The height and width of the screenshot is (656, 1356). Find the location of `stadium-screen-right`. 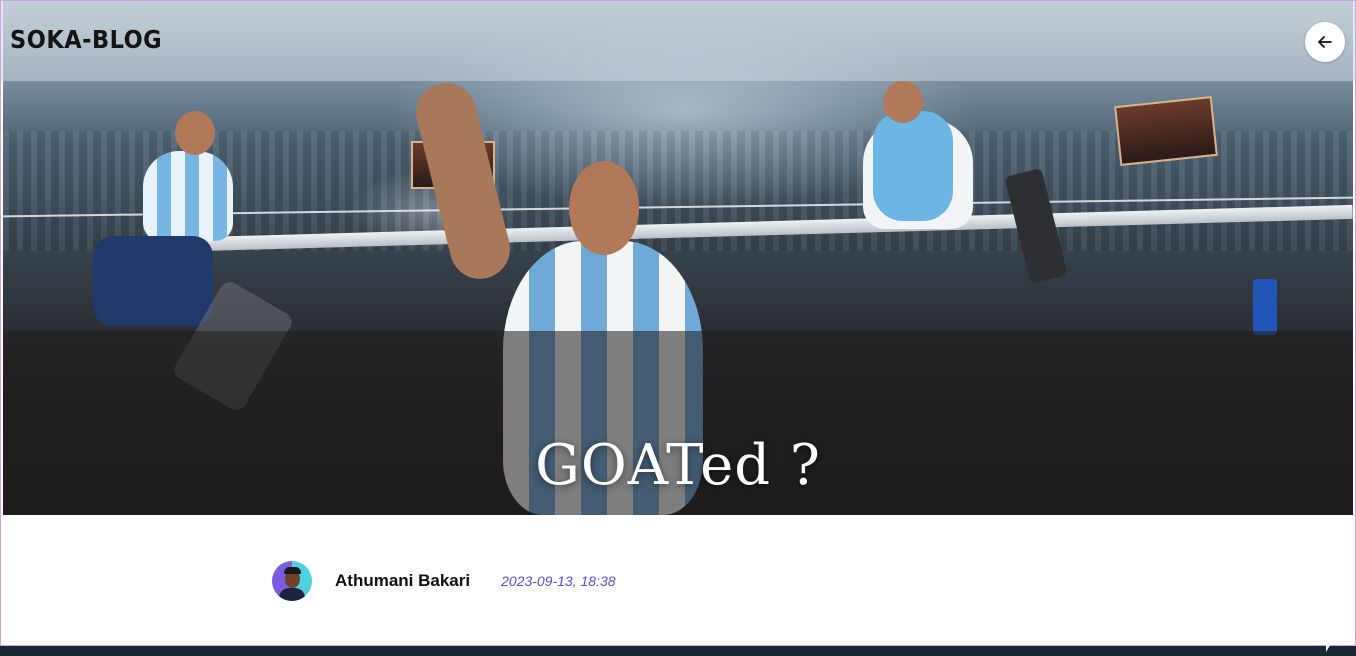

stadium-screen-right is located at coordinates (1166, 131).